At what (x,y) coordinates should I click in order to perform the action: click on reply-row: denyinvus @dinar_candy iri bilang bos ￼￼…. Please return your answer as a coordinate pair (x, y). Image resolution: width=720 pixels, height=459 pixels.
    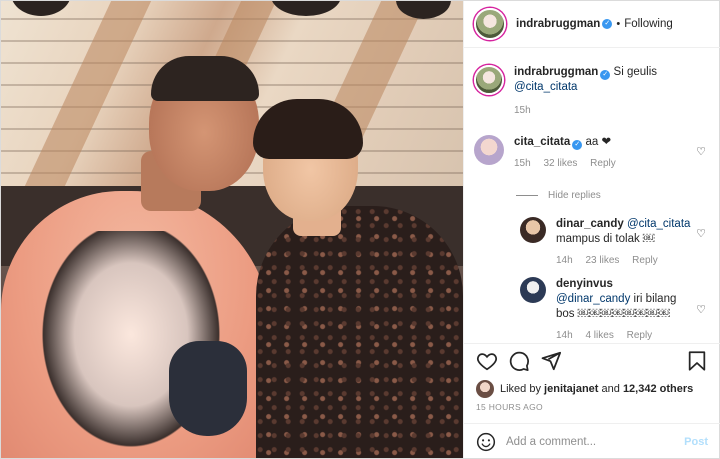
    Looking at the image, I should click on (598, 309).